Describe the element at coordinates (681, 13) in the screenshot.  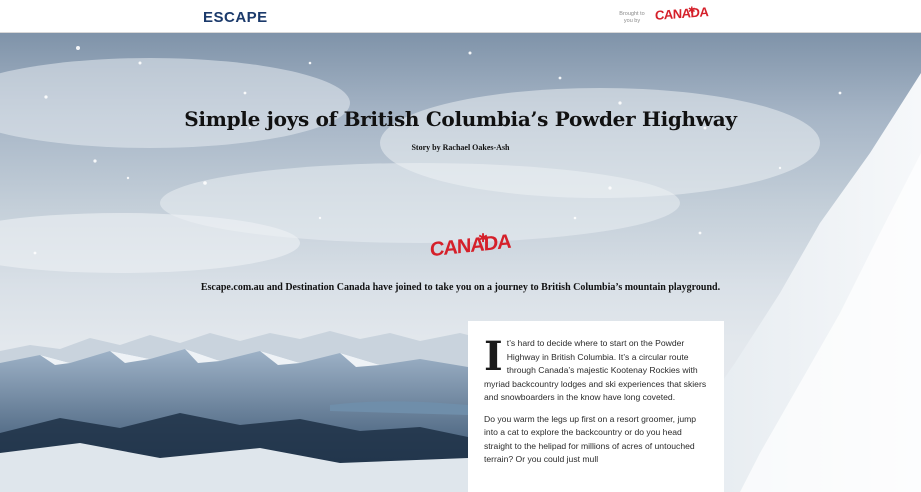
I see `canada-sponsor-logo: CANADA` at that location.